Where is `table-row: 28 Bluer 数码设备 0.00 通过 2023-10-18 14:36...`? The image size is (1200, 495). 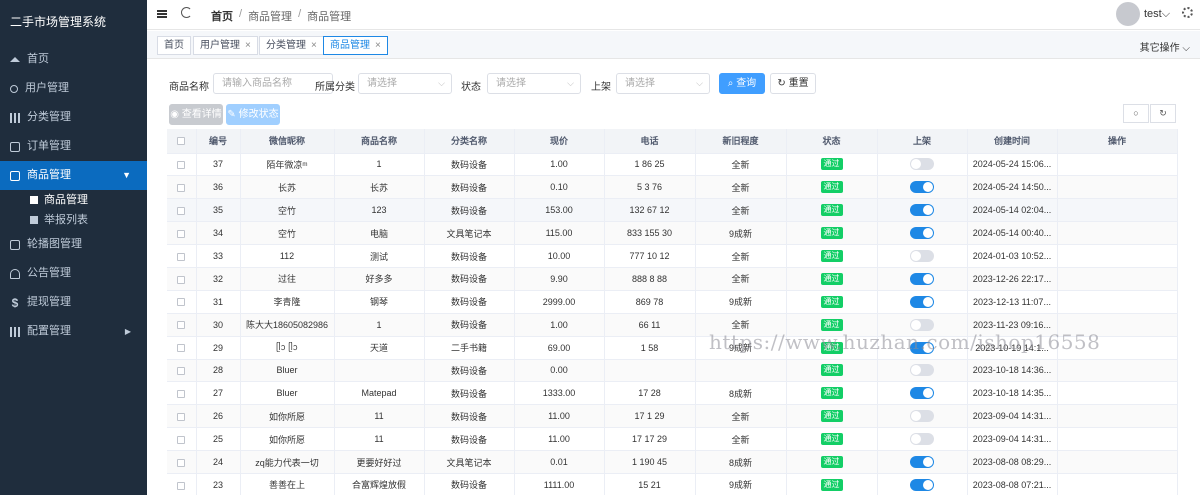 table-row: 28 Bluer 数码设备 0.00 通过 2023-10-18 14:36... is located at coordinates (672, 371).